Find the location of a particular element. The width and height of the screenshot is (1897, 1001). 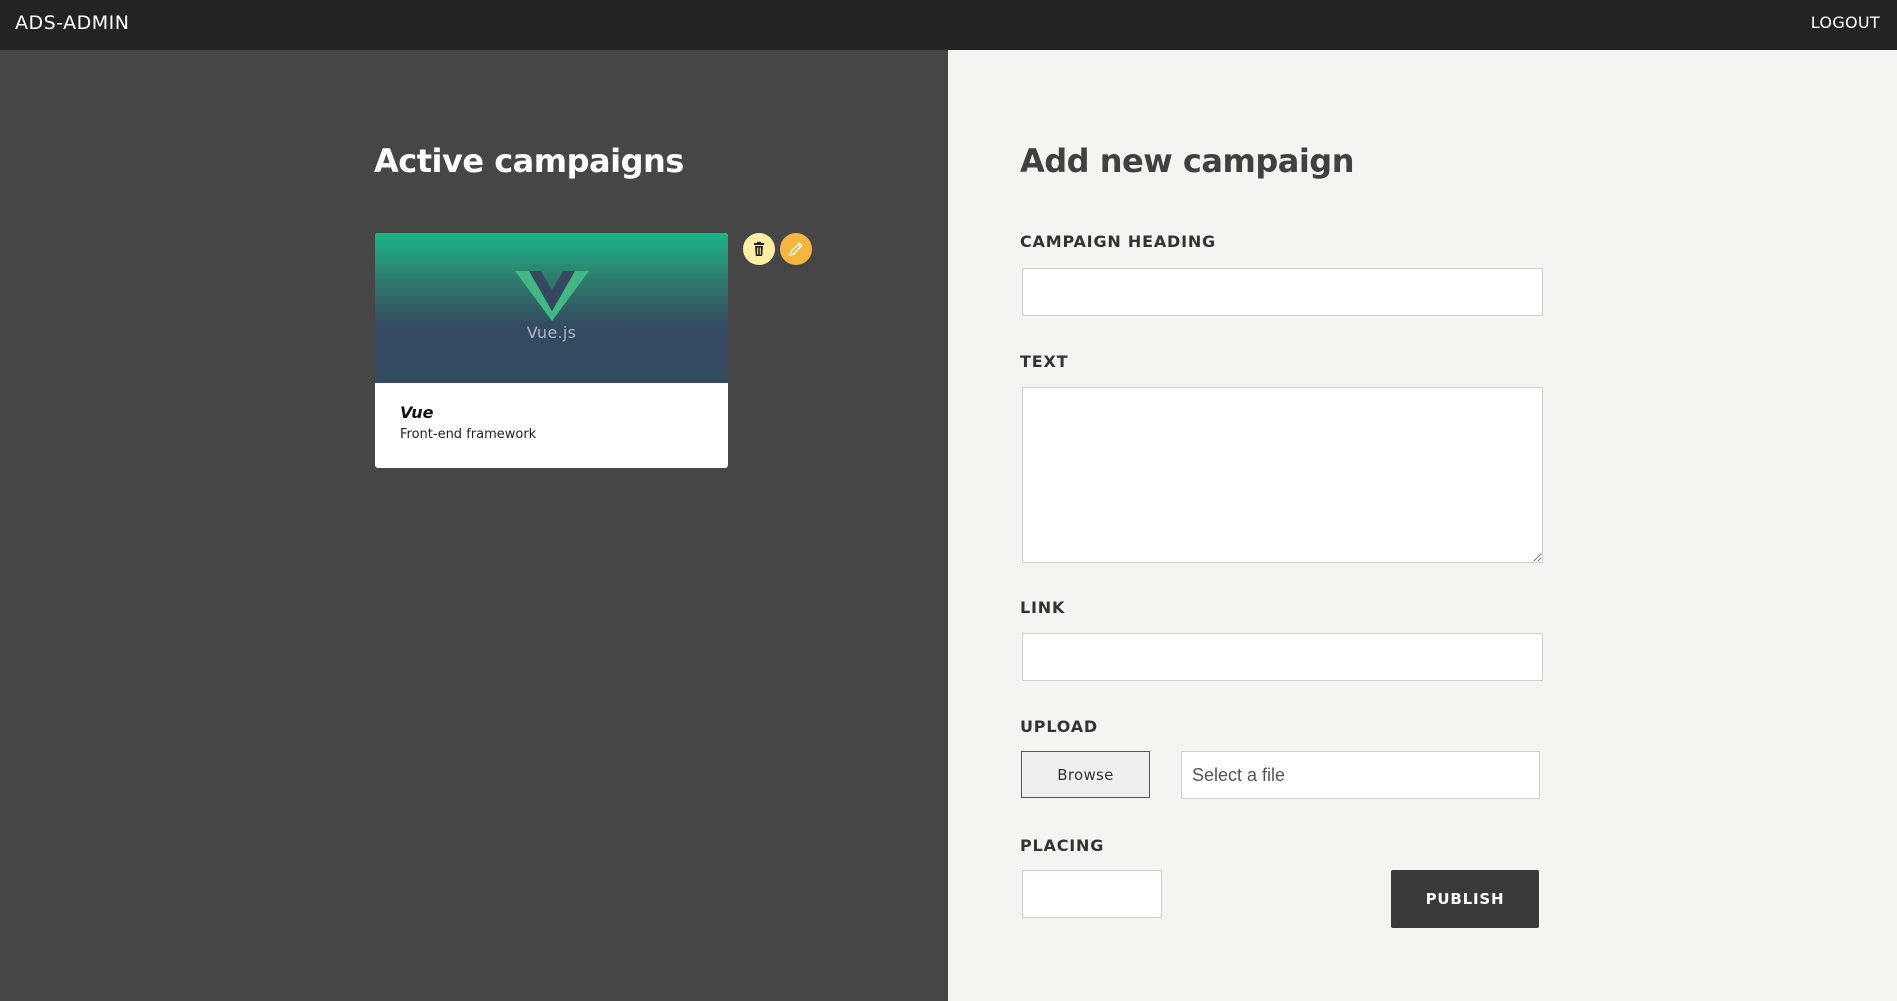

publish-button: PUBLISH is located at coordinates (1465, 899).